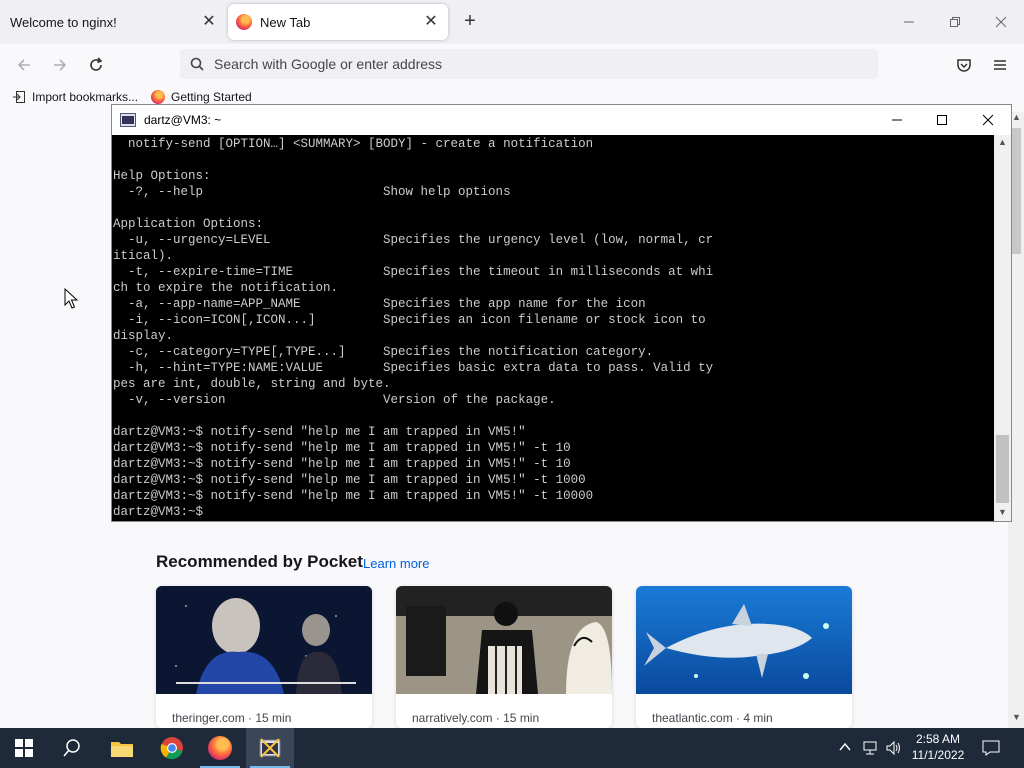  Describe the element at coordinates (991, 750) in the screenshot. I see `notifications-icon` at that location.